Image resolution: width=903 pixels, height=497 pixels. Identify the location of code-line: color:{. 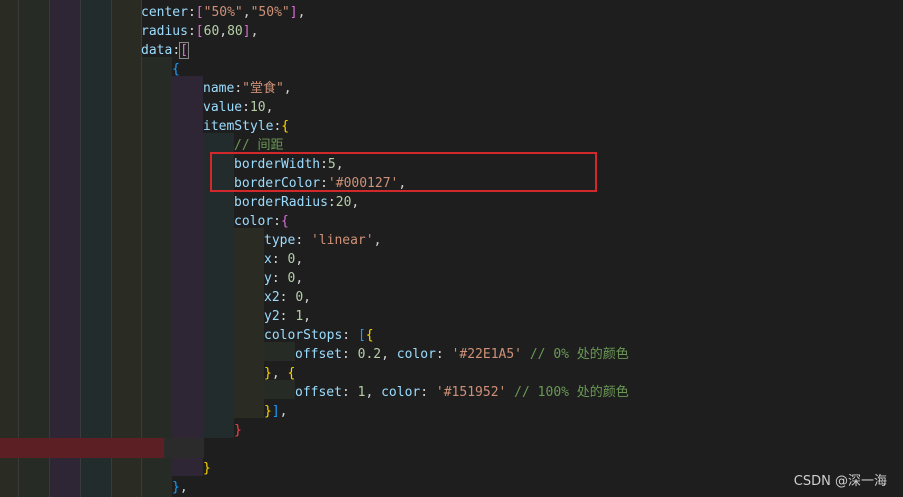
(261, 221).